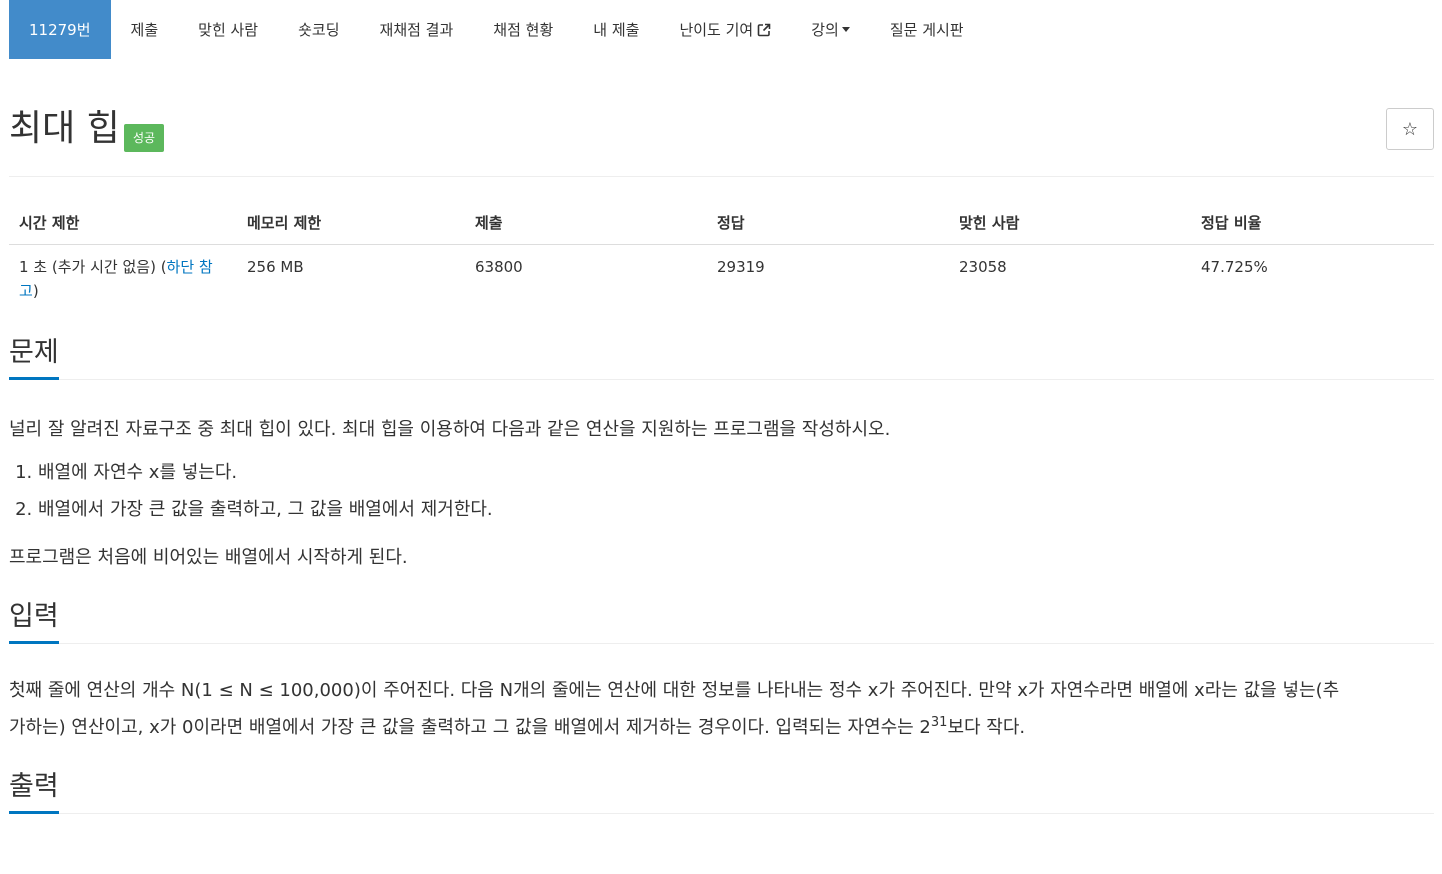 The height and width of the screenshot is (874, 1442). I want to click on nav-label: 강의, so click(825, 30).